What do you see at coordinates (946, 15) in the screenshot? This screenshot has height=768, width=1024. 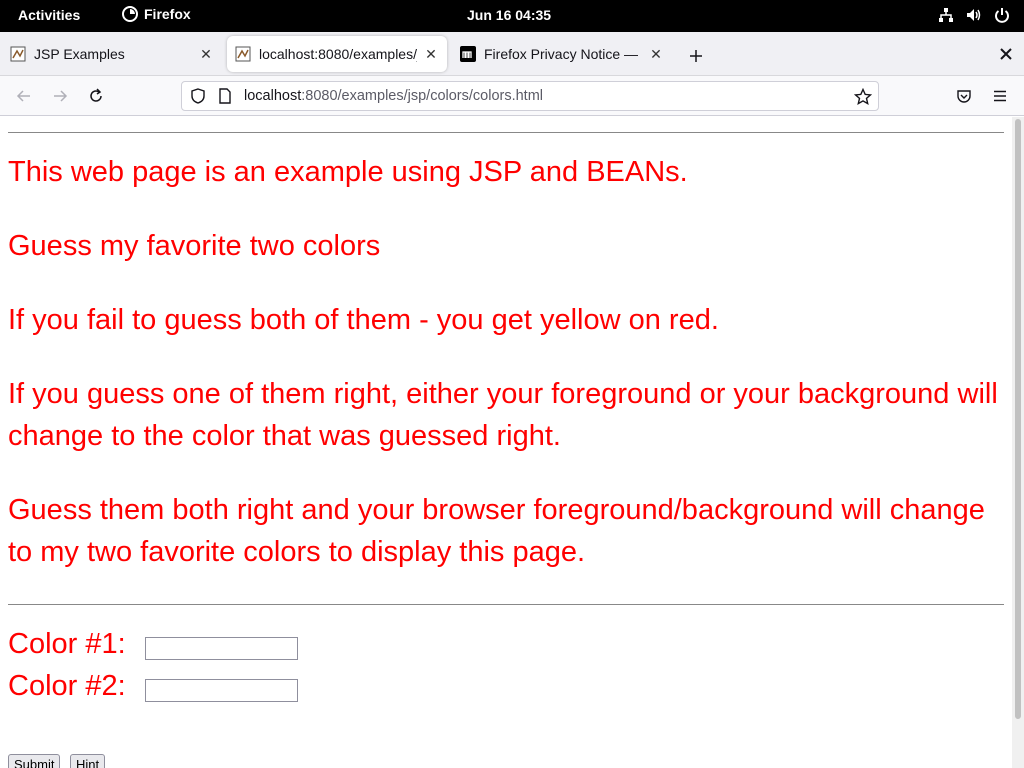 I see `network-icon` at bounding box center [946, 15].